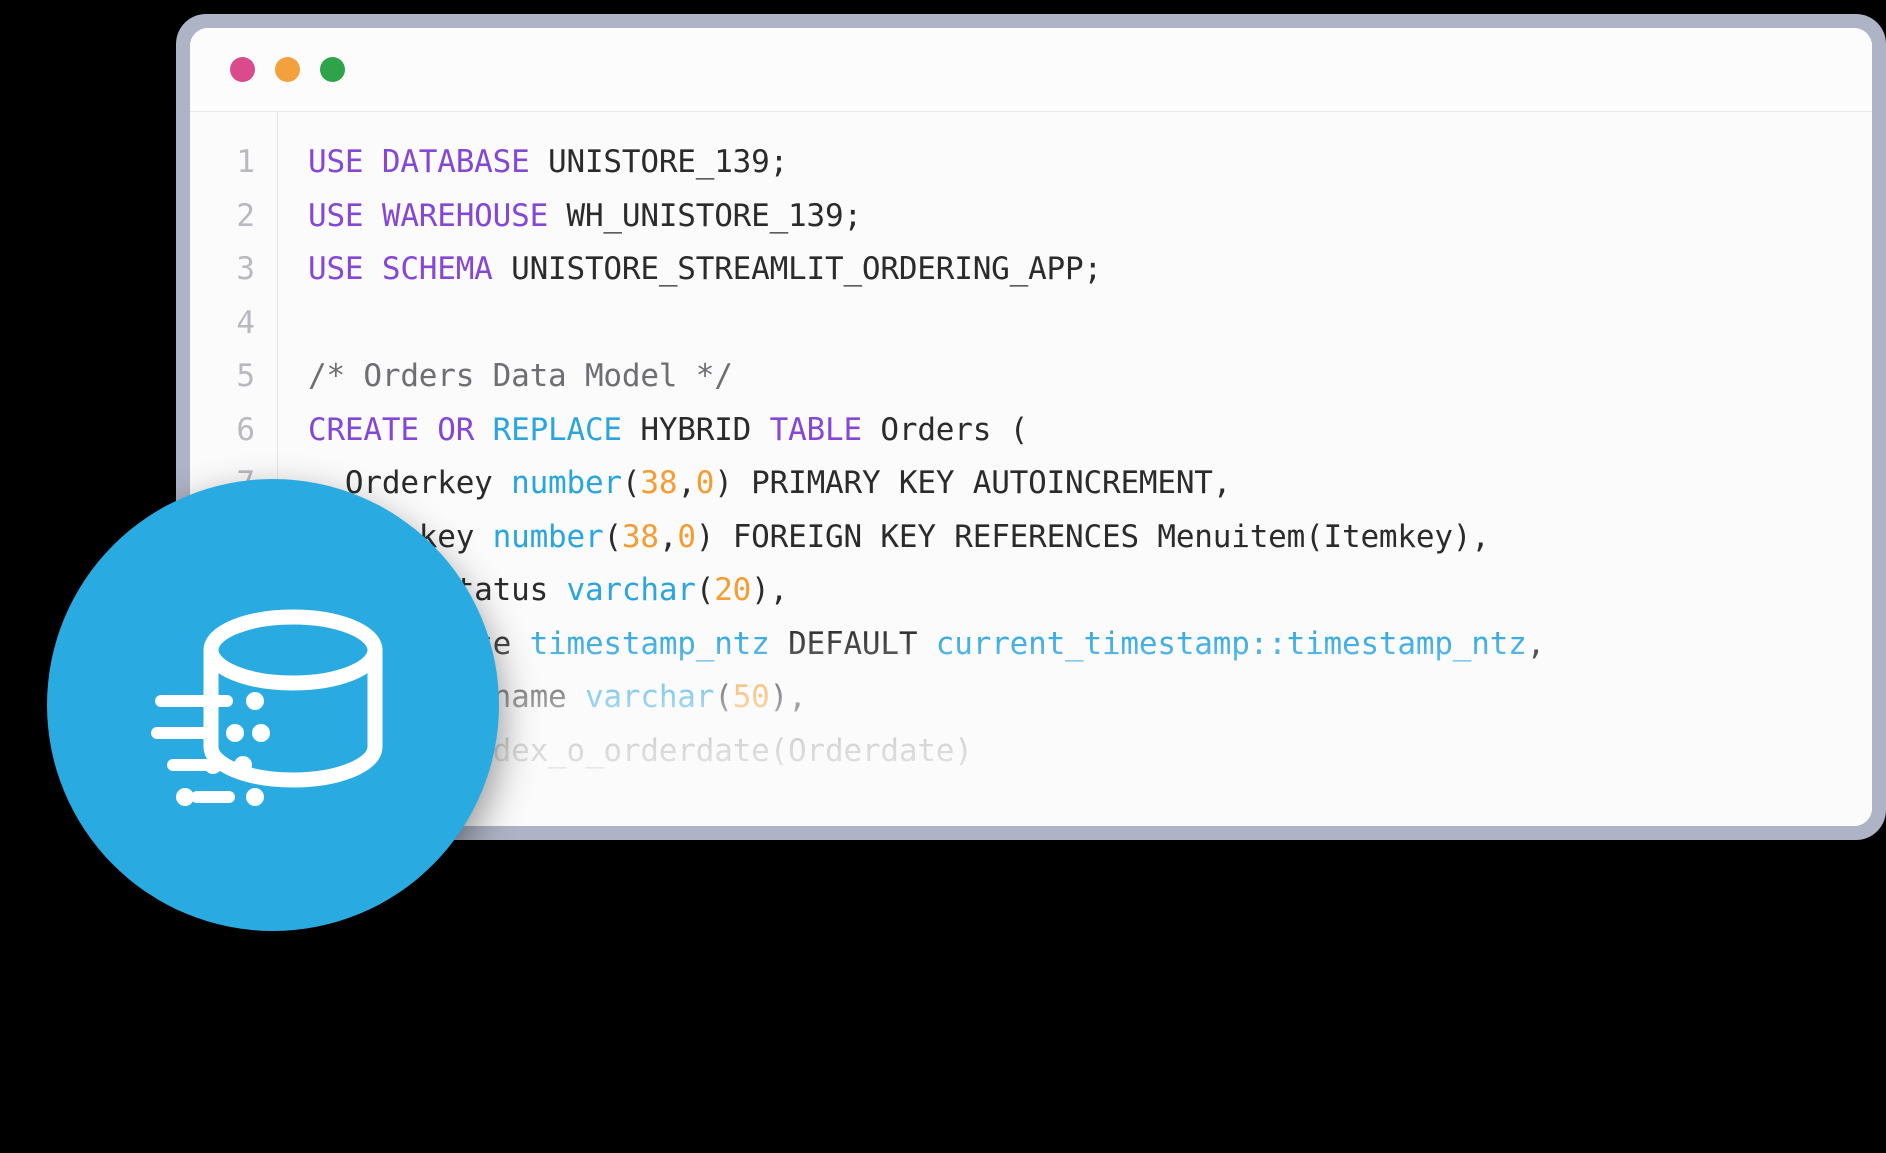  I want to click on database-badge, so click(273, 705).